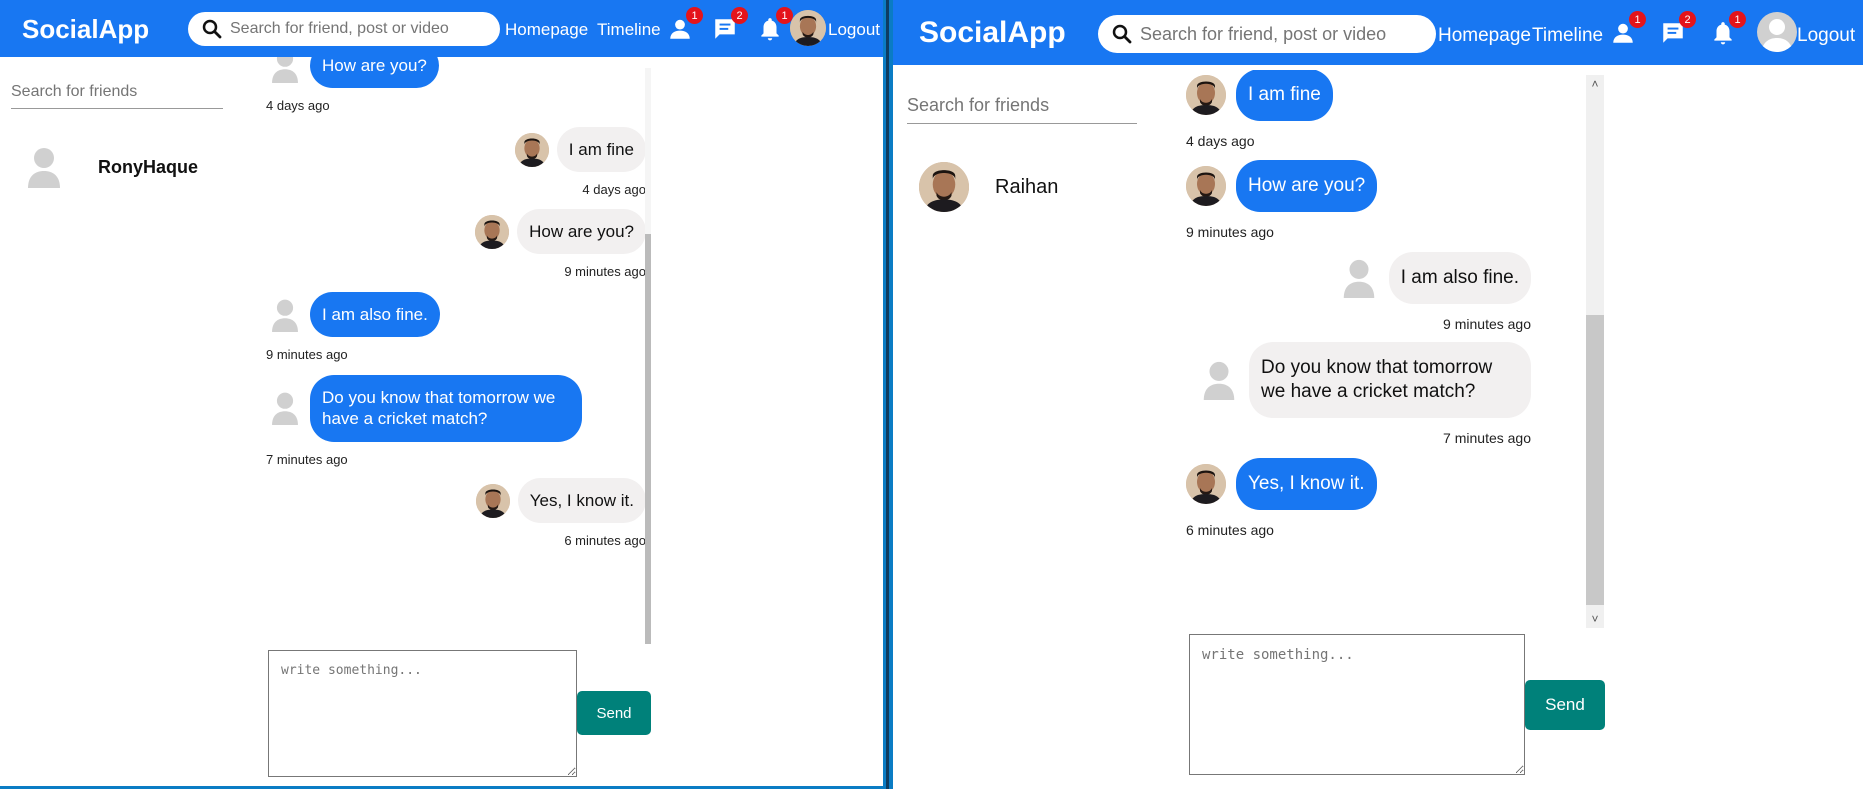  What do you see at coordinates (601, 150) in the screenshot?
I see `message-bubble: I am fine` at bounding box center [601, 150].